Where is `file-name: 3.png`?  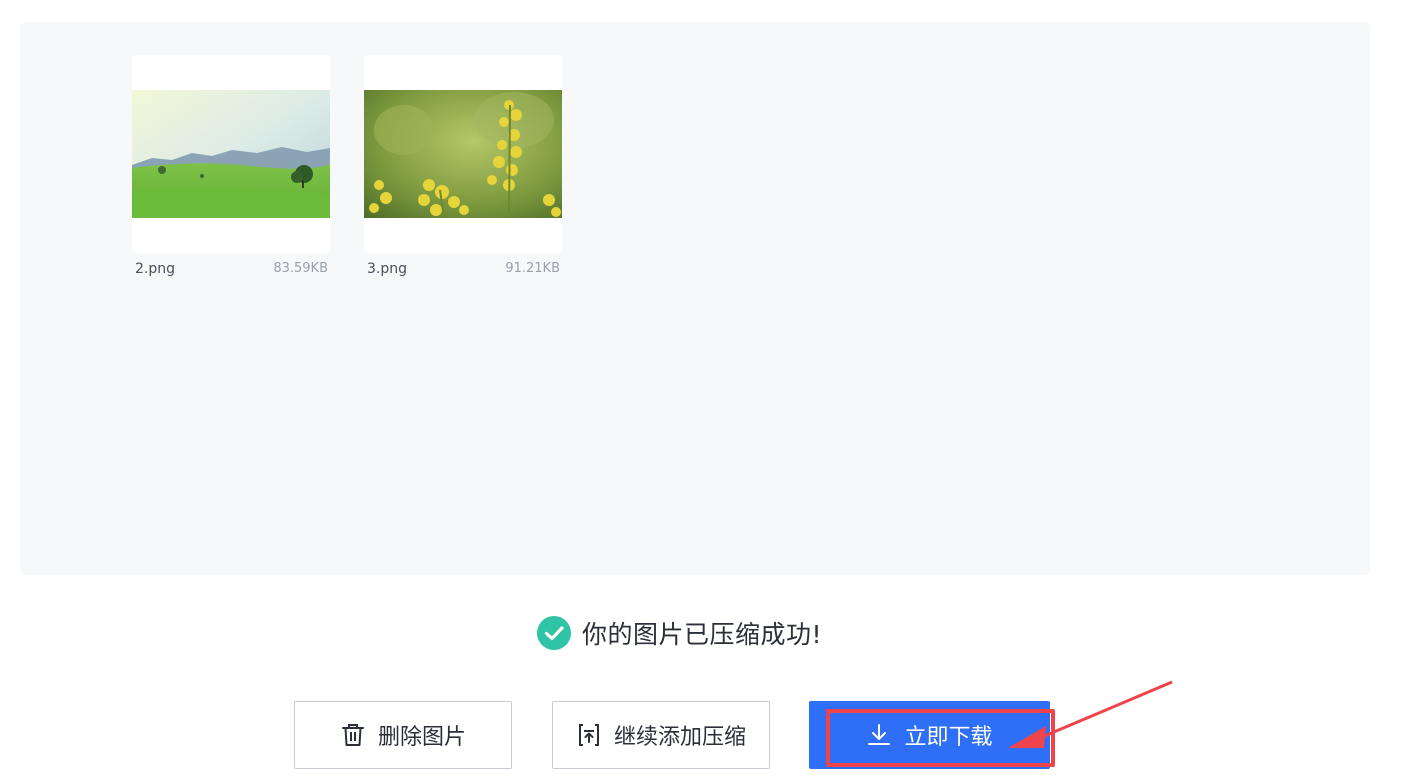 file-name: 3.png is located at coordinates (387, 269).